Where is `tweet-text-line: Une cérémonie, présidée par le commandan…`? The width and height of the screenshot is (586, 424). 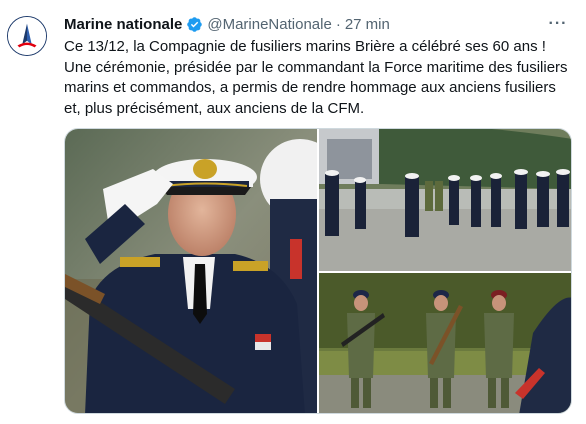
tweet-text-line: Une cérémonie, présidée par le commandan… is located at coordinates (316, 87).